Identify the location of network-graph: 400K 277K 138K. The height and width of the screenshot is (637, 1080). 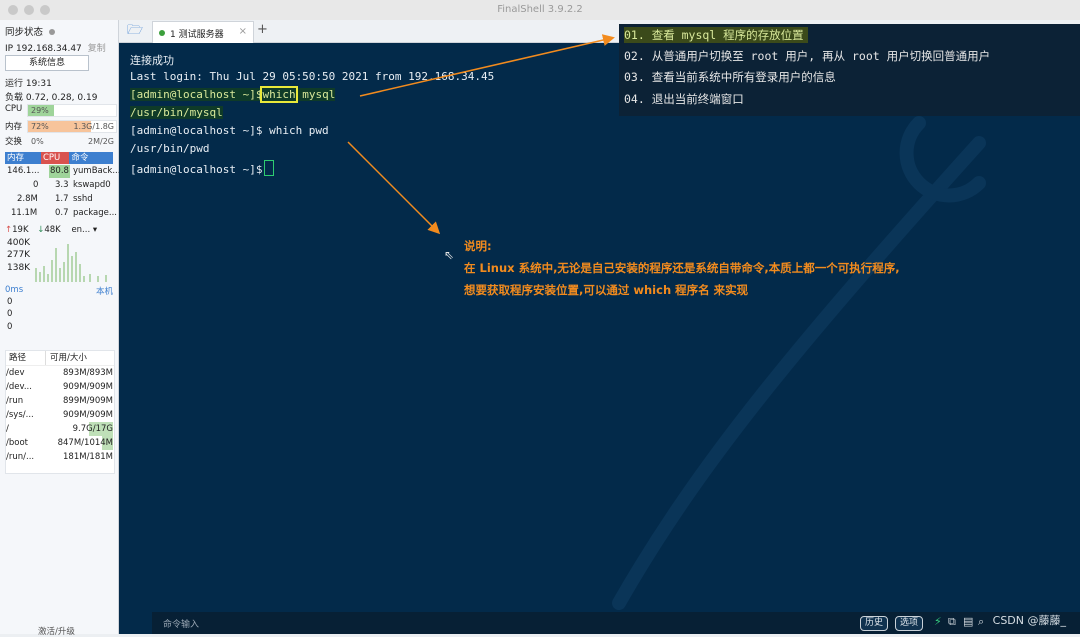
(59, 260).